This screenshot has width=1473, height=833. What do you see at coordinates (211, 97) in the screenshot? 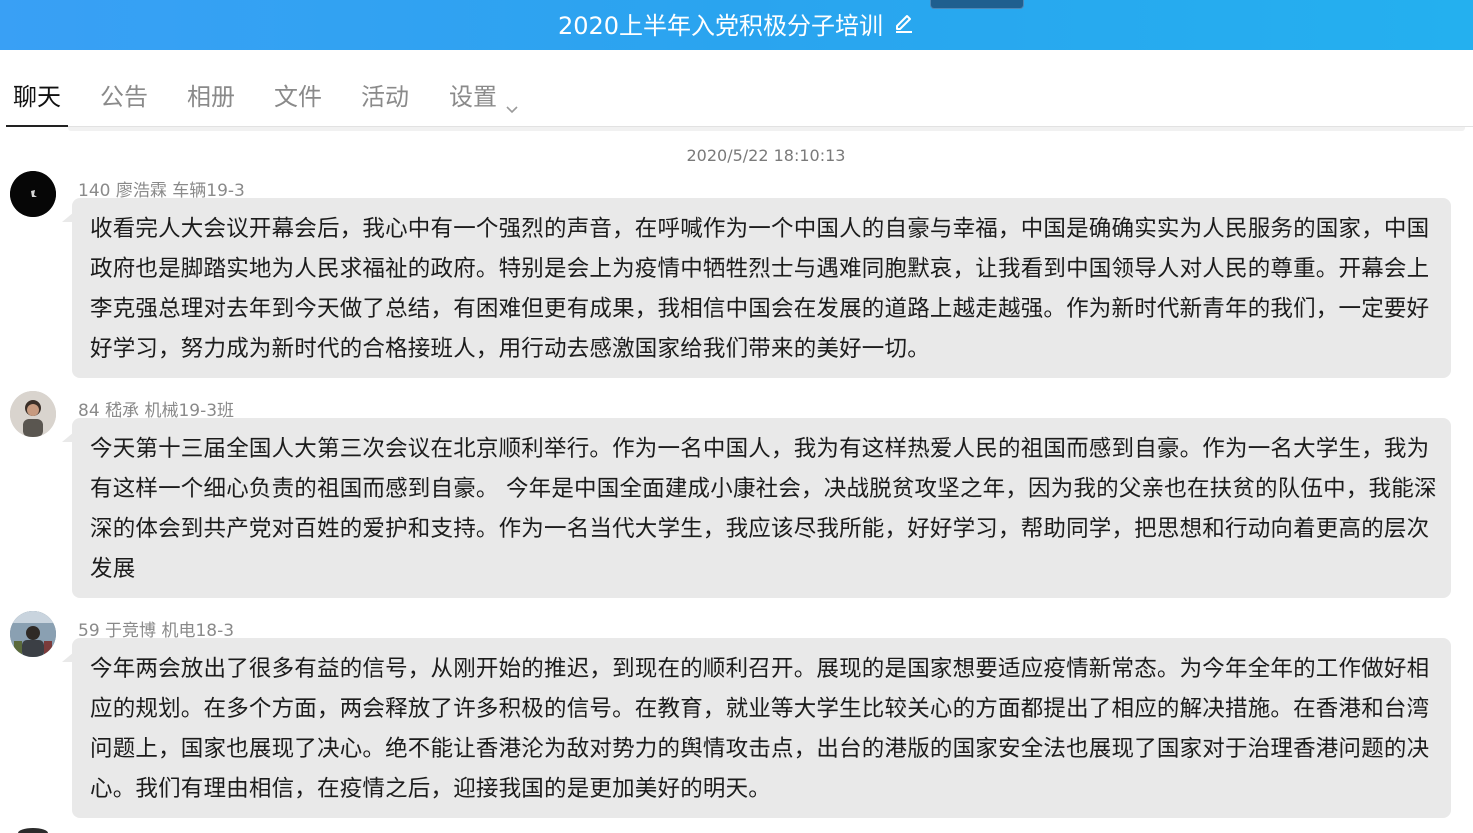
I see `tab-album: 相册` at bounding box center [211, 97].